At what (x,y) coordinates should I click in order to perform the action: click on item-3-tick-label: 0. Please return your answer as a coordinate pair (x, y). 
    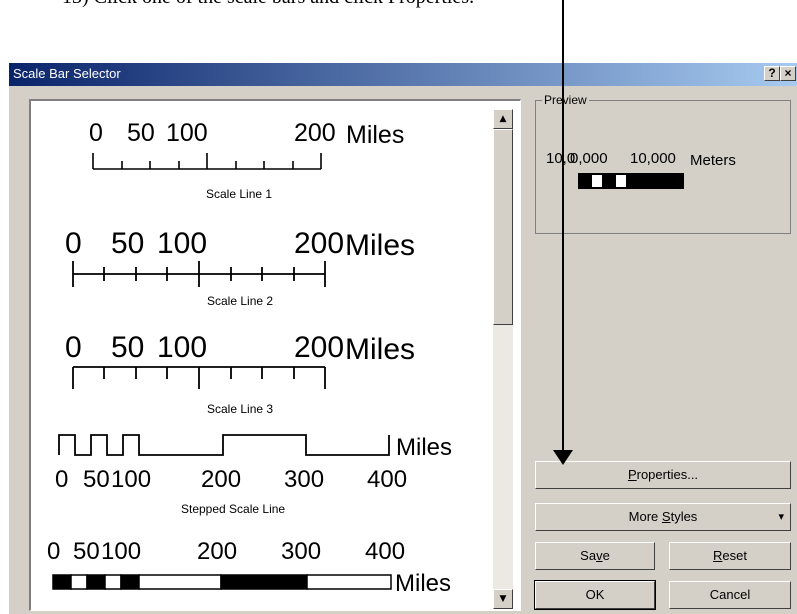
    Looking at the image, I should click on (73, 347).